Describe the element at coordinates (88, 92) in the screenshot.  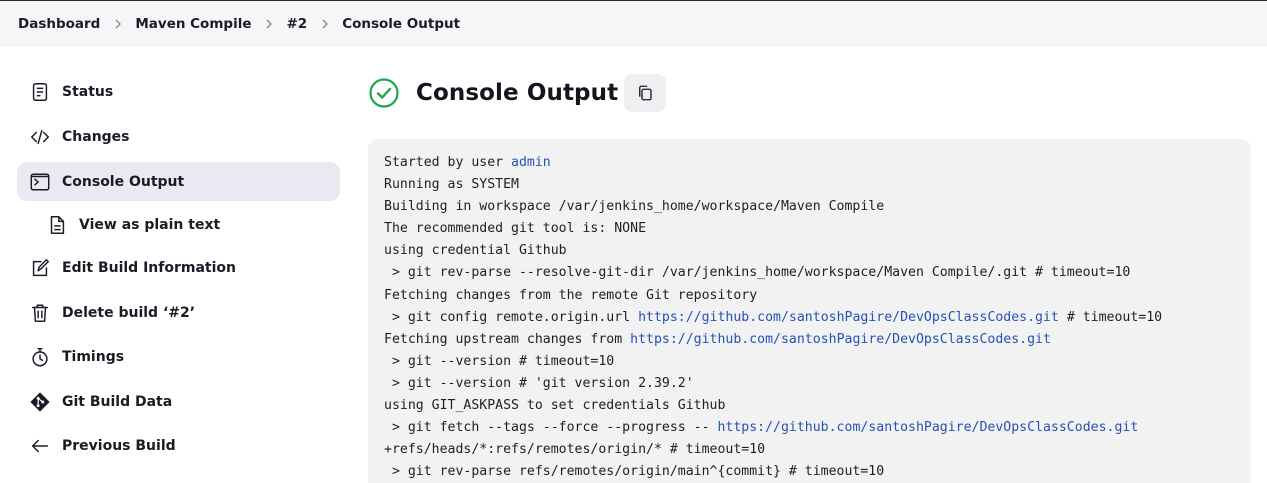
I see `sidebar-item-label: Status` at that location.